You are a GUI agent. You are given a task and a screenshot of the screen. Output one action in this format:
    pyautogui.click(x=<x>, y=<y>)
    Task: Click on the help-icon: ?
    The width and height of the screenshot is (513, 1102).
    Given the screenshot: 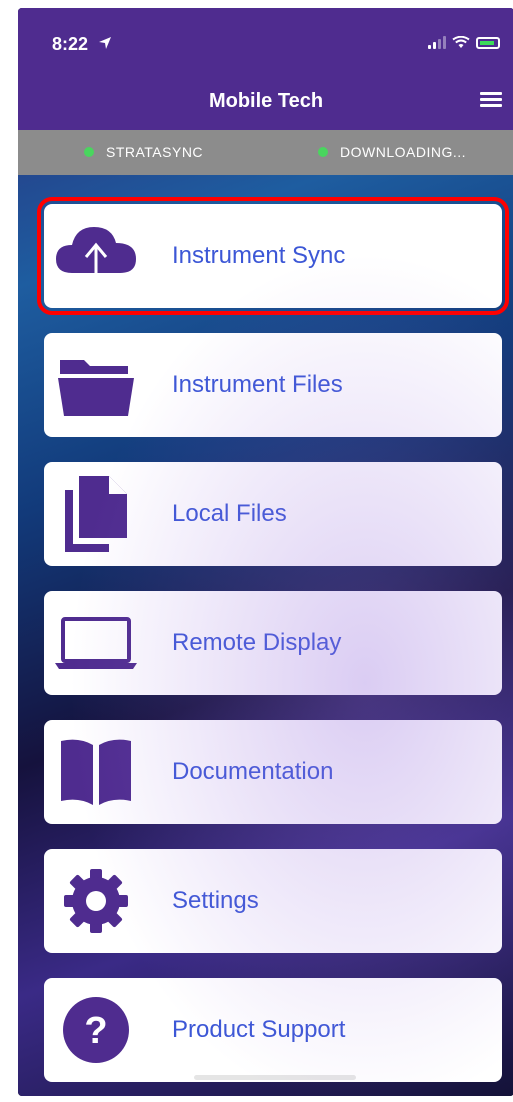 What is the action you would take?
    pyautogui.click(x=96, y=1030)
    